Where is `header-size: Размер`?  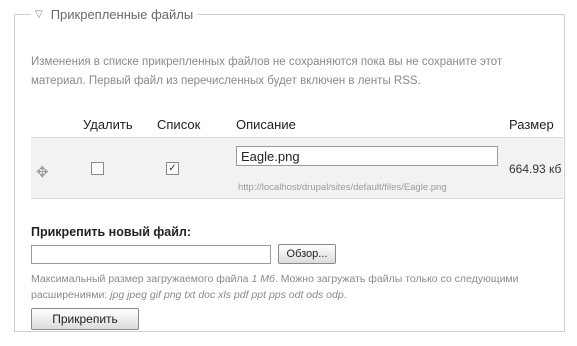
header-size: Размер is located at coordinates (531, 124).